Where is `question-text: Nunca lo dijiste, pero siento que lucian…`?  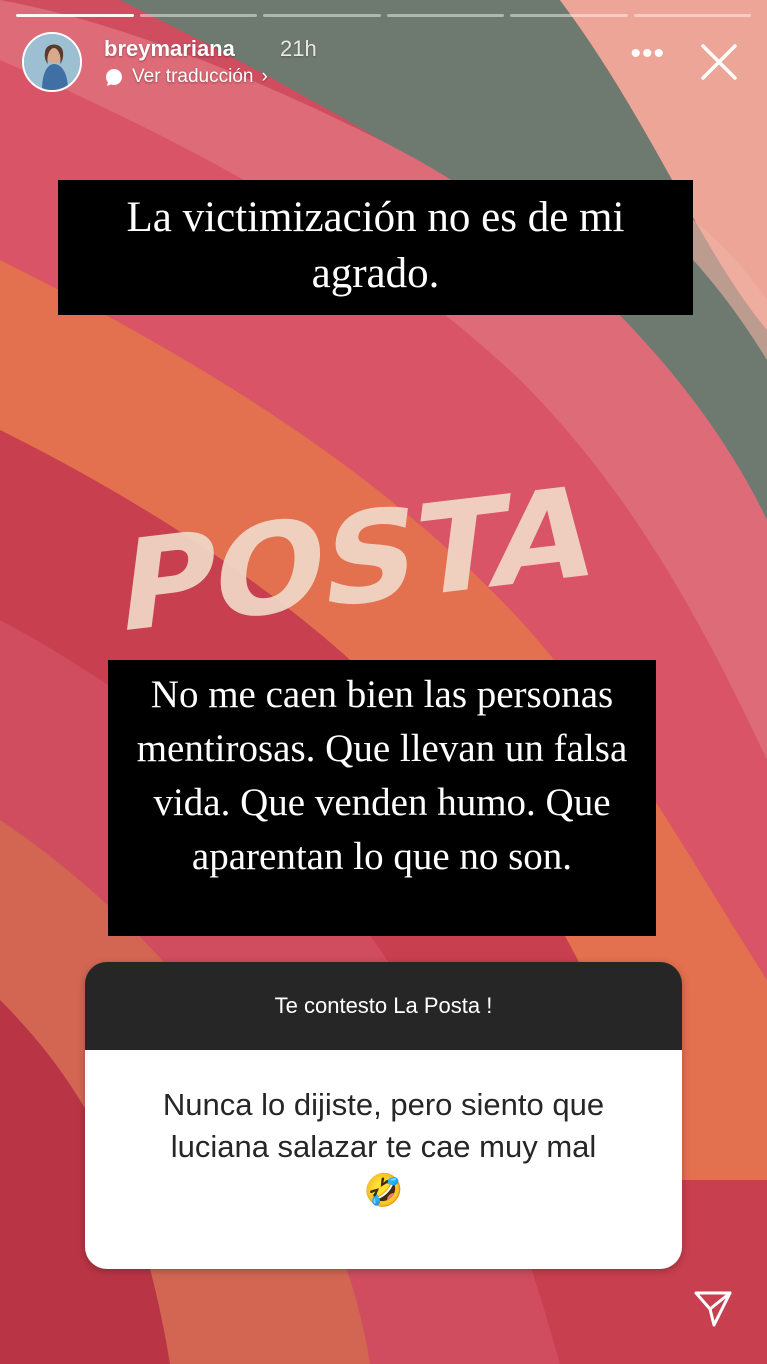 question-text: Nunca lo dijiste, pero siento que lucian… is located at coordinates (383, 1125).